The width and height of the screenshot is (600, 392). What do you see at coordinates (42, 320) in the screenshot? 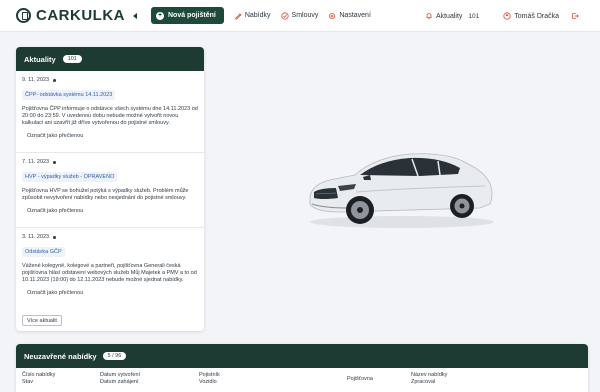
I see `more-news-button: Více aktualit` at bounding box center [42, 320].